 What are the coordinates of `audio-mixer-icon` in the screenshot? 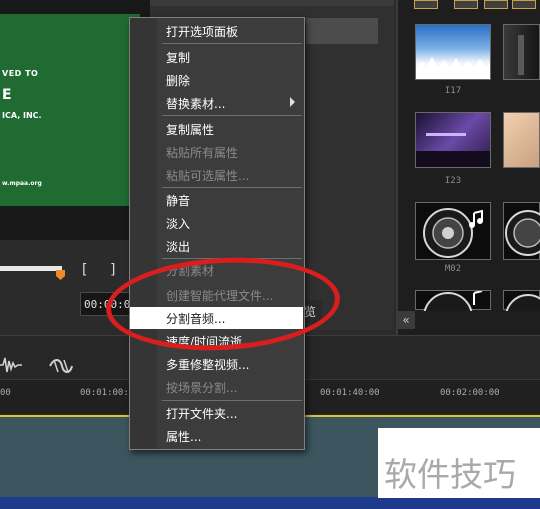 It's located at (61, 366).